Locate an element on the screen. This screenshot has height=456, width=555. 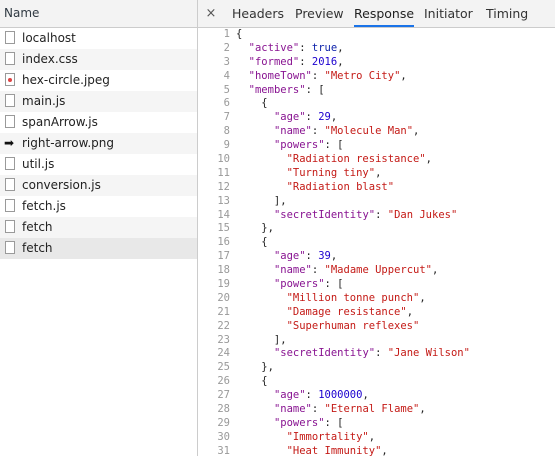
code-token: "age" is located at coordinates (289, 395).